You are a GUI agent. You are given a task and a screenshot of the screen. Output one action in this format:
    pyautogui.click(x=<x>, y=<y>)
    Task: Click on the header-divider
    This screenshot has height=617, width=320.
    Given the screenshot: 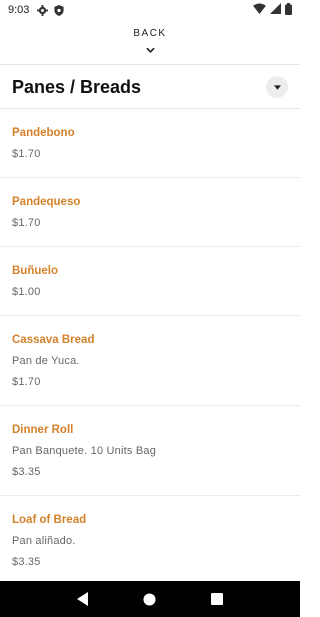 What is the action you would take?
    pyautogui.click(x=150, y=64)
    